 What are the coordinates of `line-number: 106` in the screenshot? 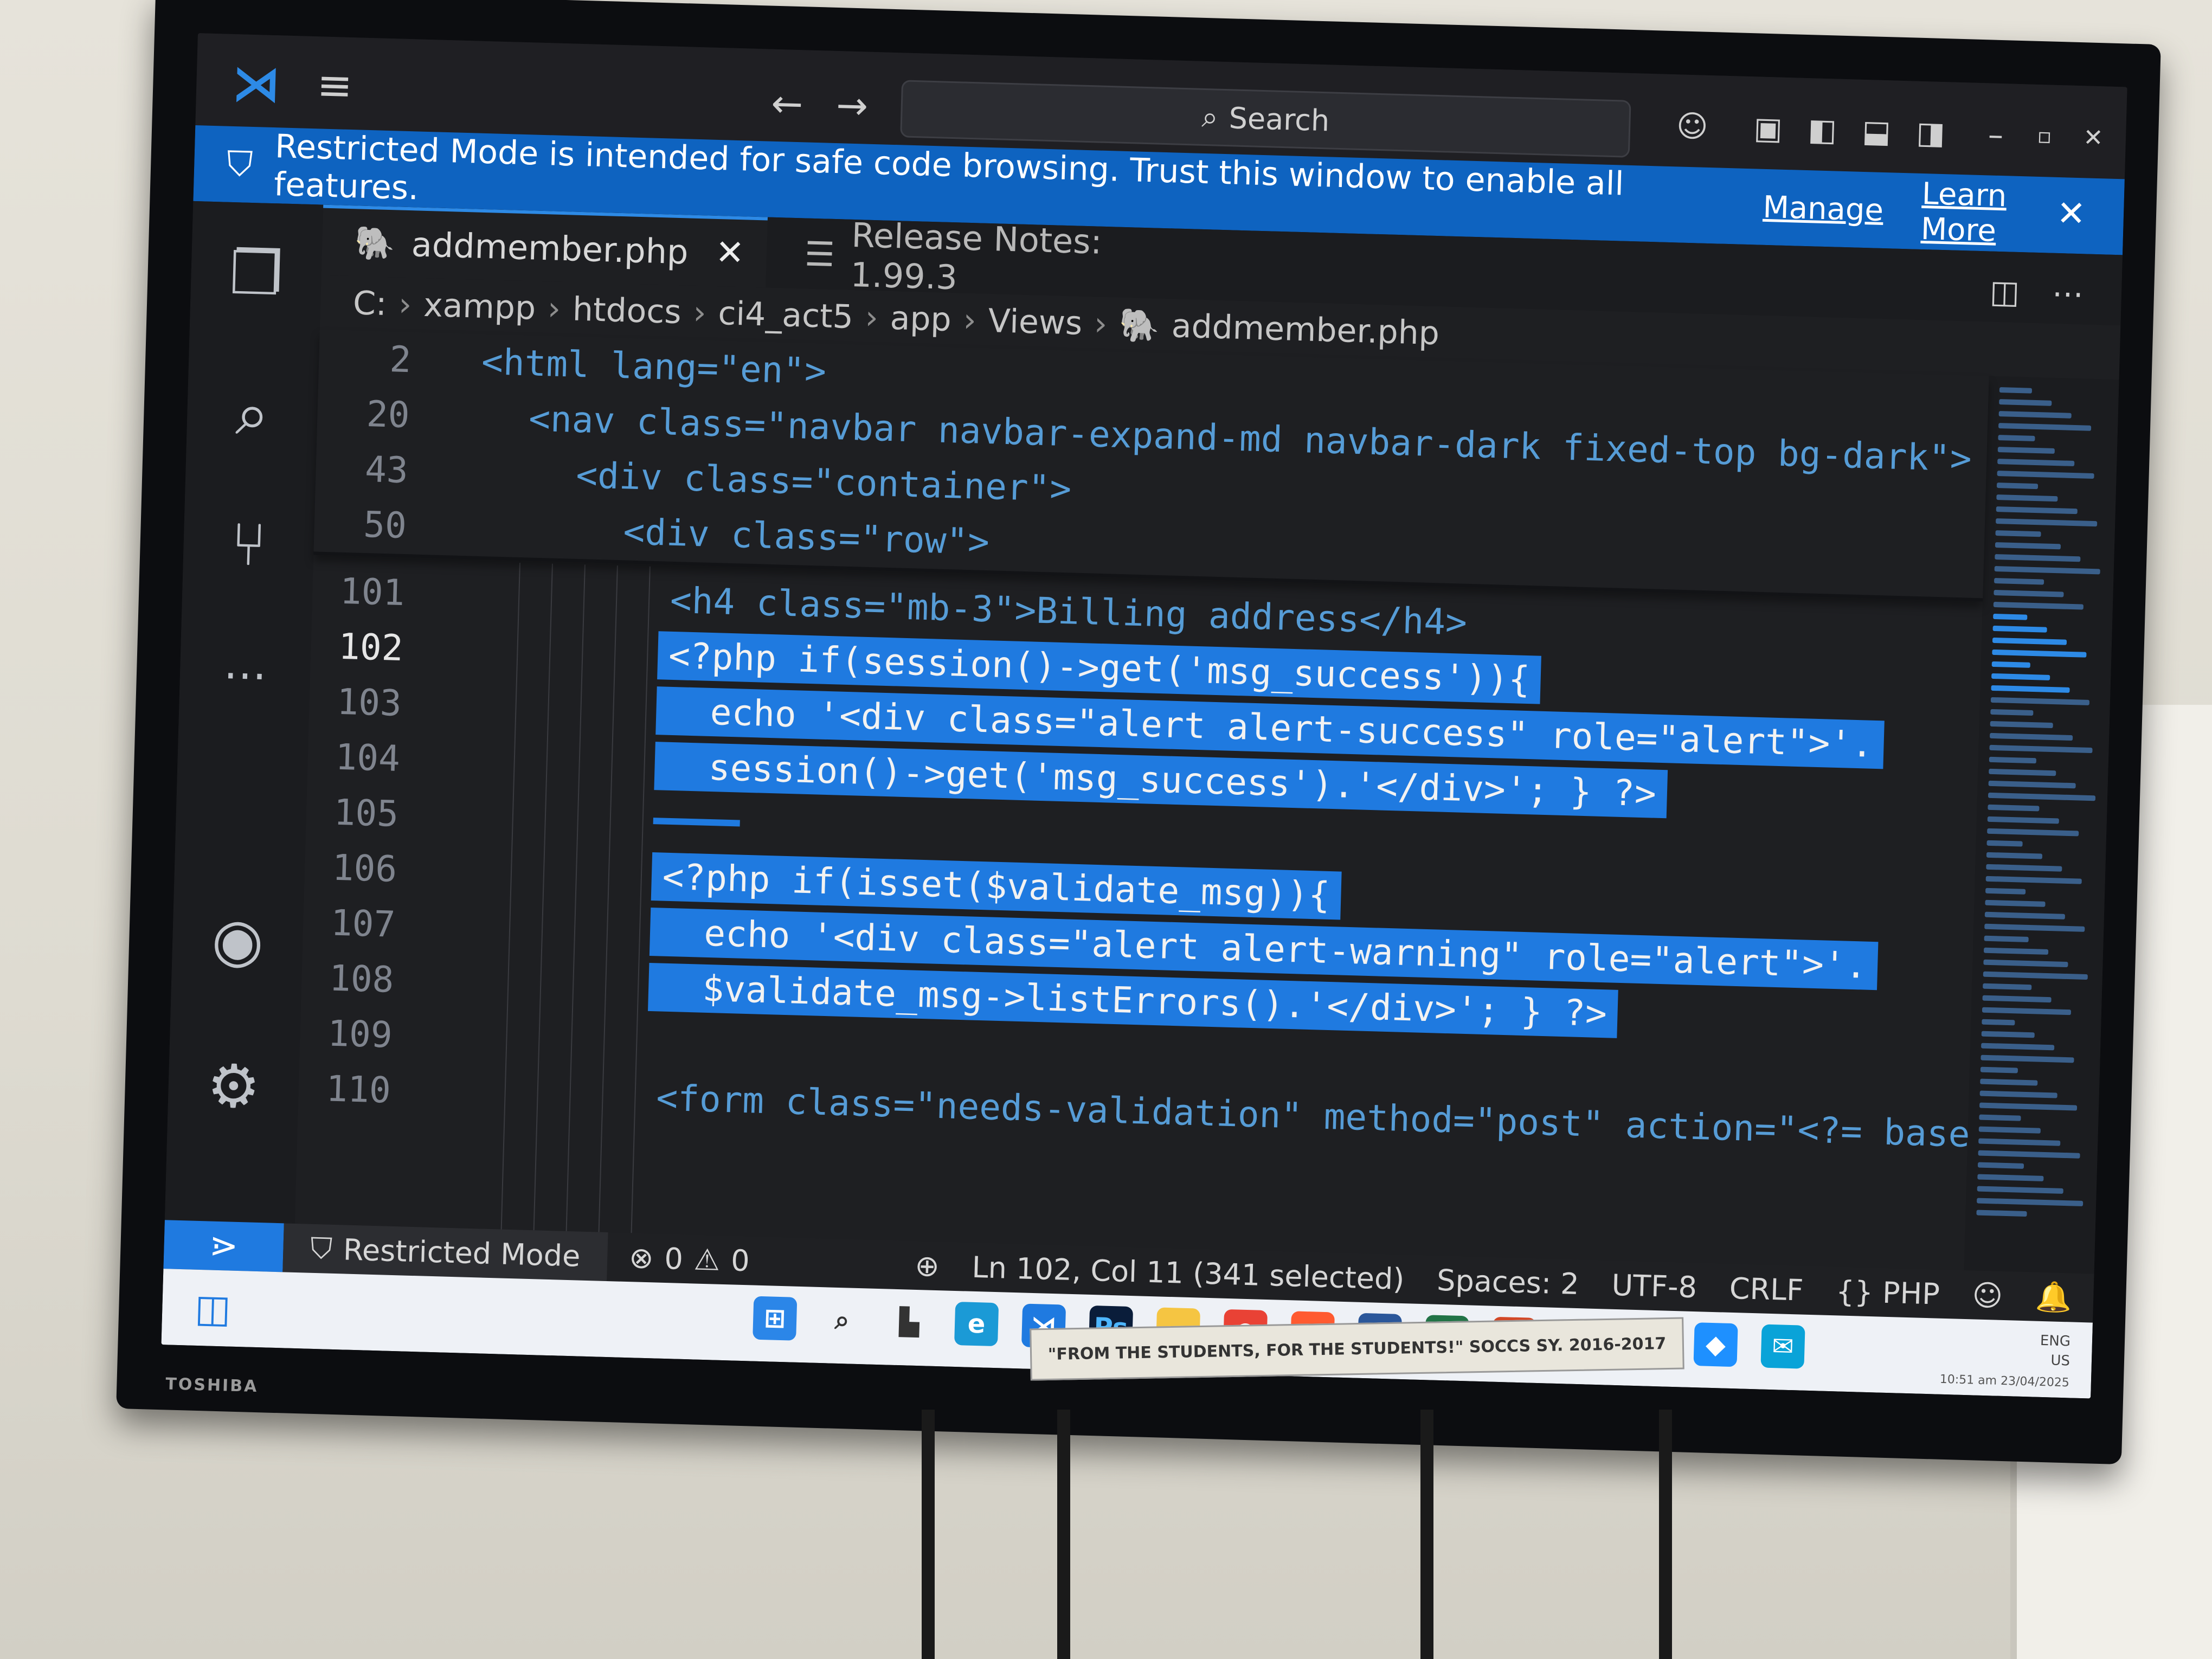 It's located at (364, 868).